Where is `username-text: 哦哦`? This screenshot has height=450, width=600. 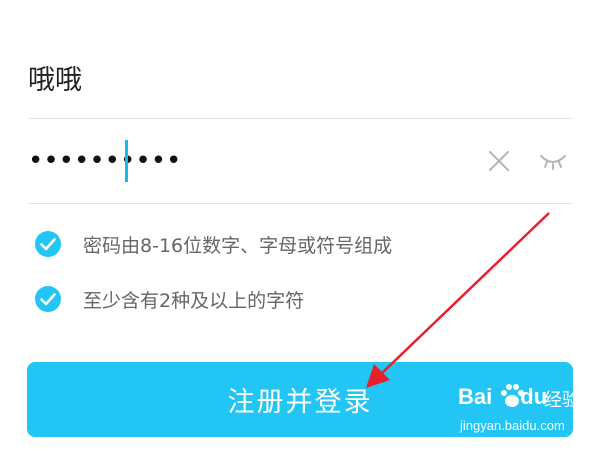
username-text: 哦哦 is located at coordinates (55, 80).